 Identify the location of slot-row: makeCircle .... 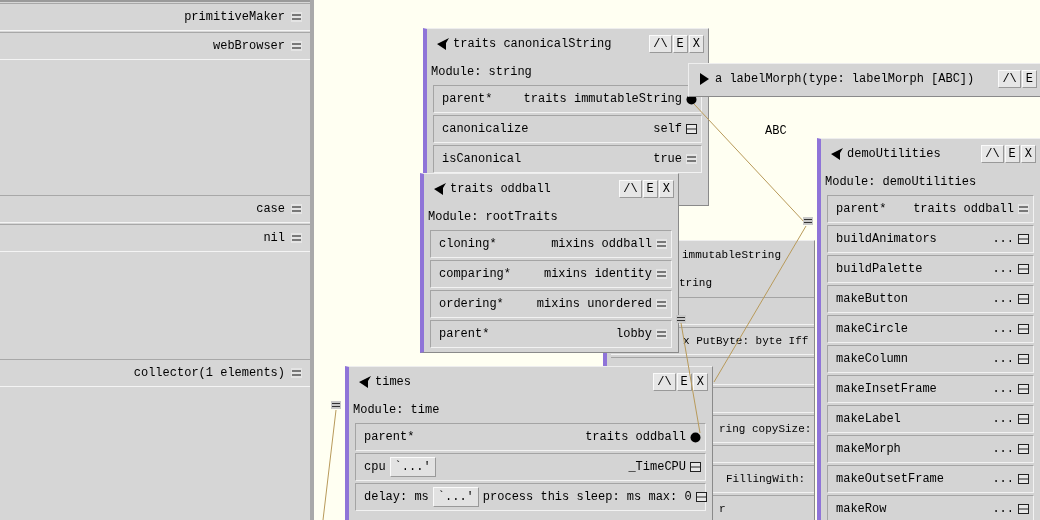
(930, 329).